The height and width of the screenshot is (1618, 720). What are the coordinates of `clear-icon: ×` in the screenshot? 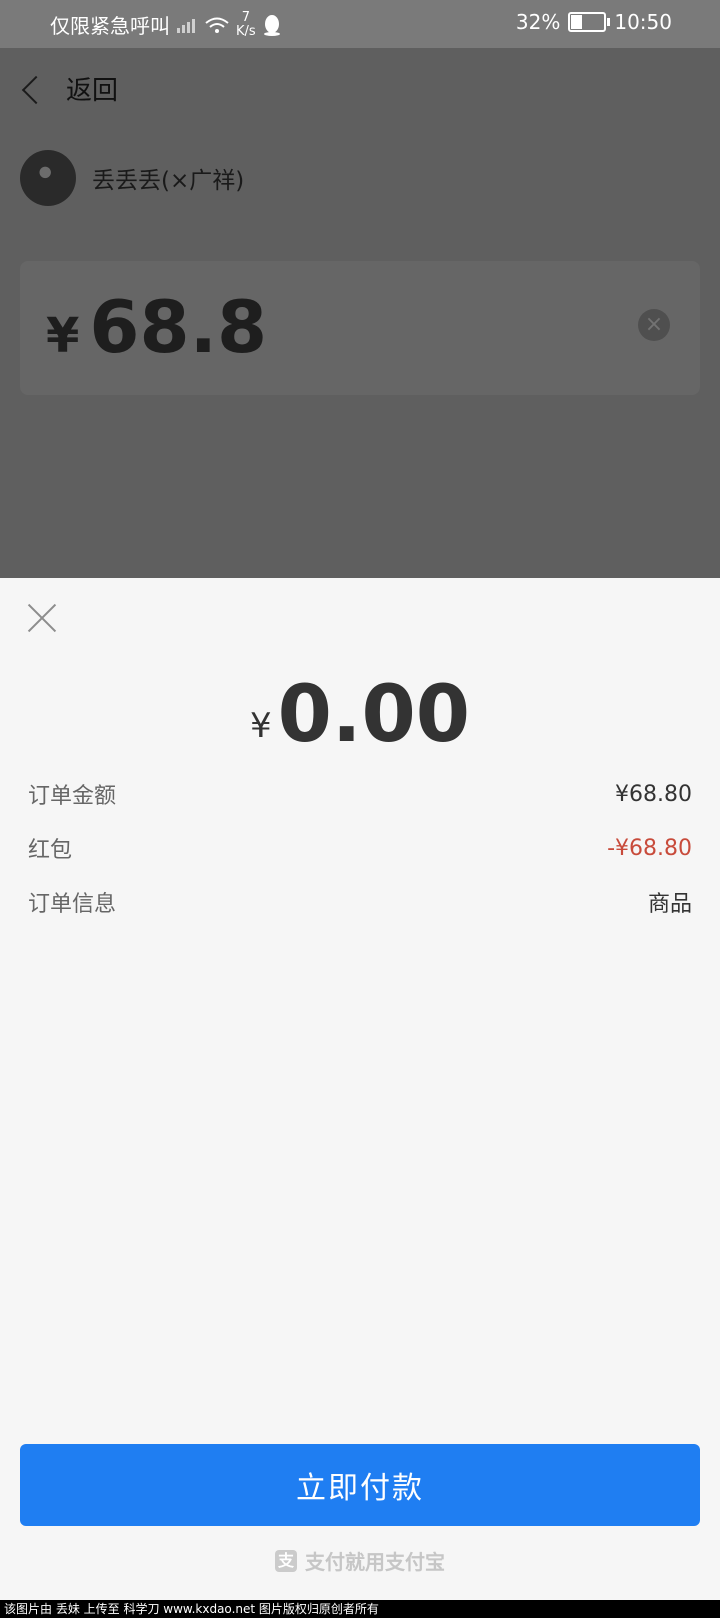 It's located at (654, 325).